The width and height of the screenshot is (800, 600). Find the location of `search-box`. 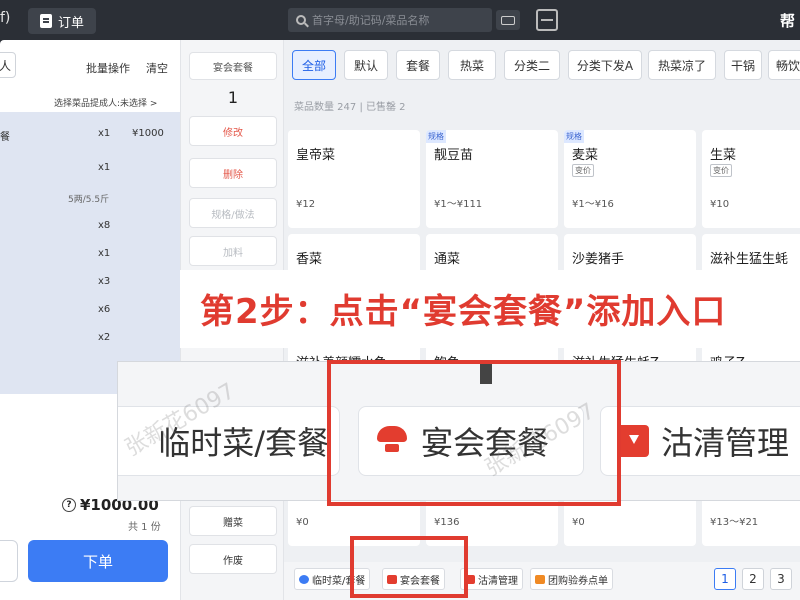

search-box is located at coordinates (390, 20).